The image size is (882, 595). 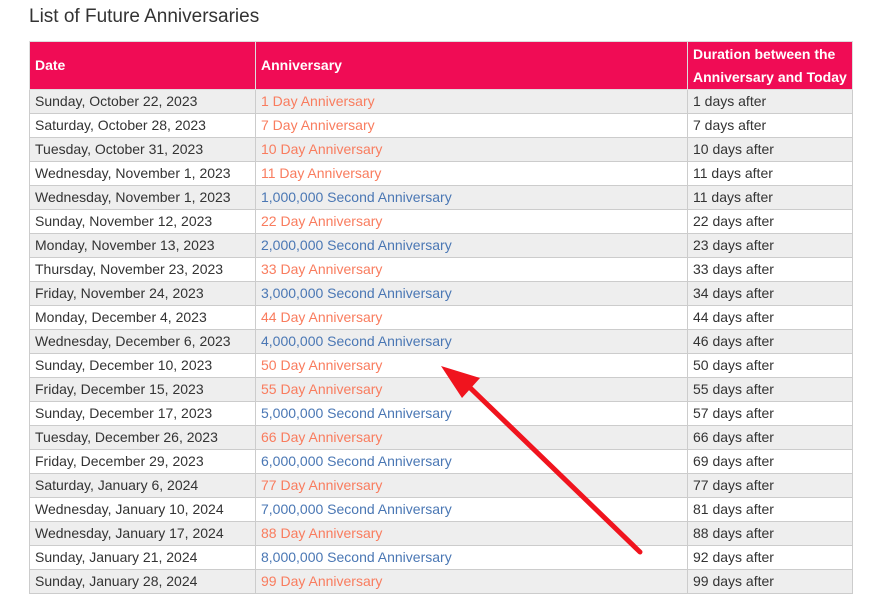 I want to click on anniversary-cell: 99 Day Anniversary, so click(x=471, y=581).